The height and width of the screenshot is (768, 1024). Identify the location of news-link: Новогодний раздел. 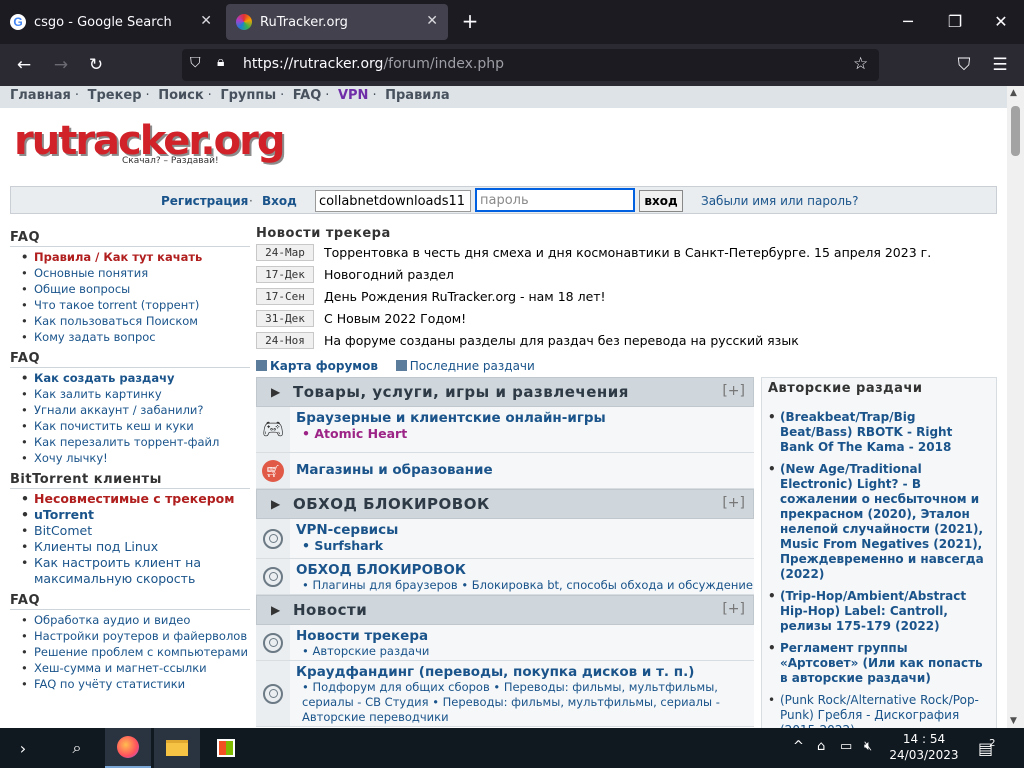
(389, 274).